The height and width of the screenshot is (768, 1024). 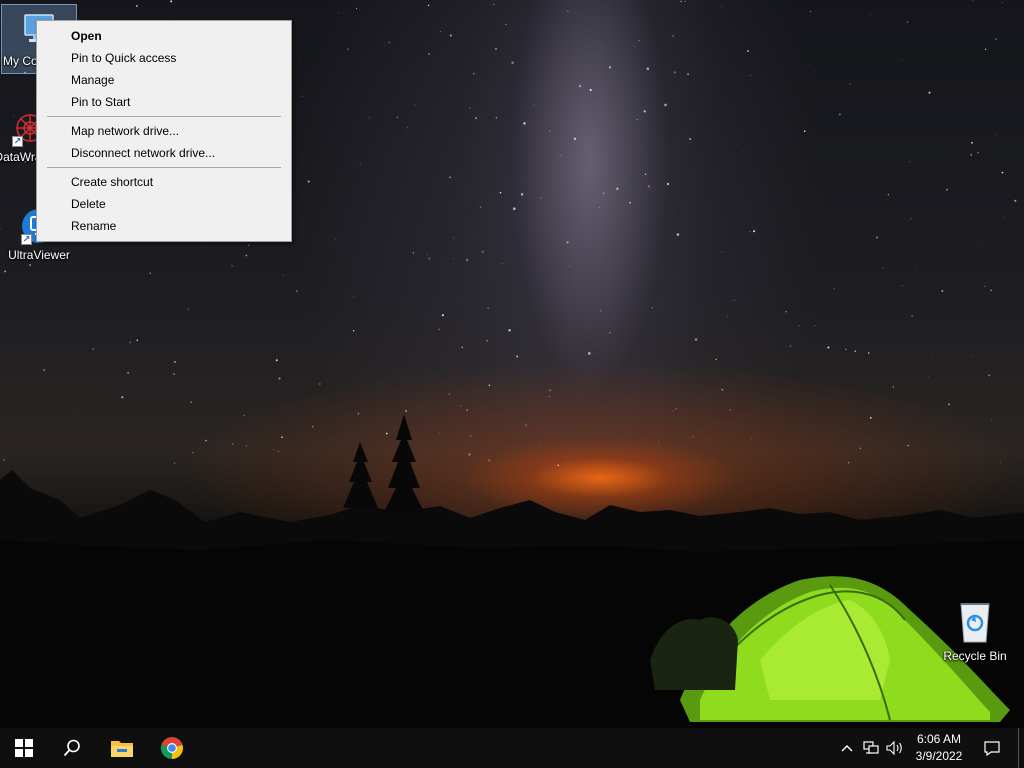 I want to click on search-button, so click(x=72, y=748).